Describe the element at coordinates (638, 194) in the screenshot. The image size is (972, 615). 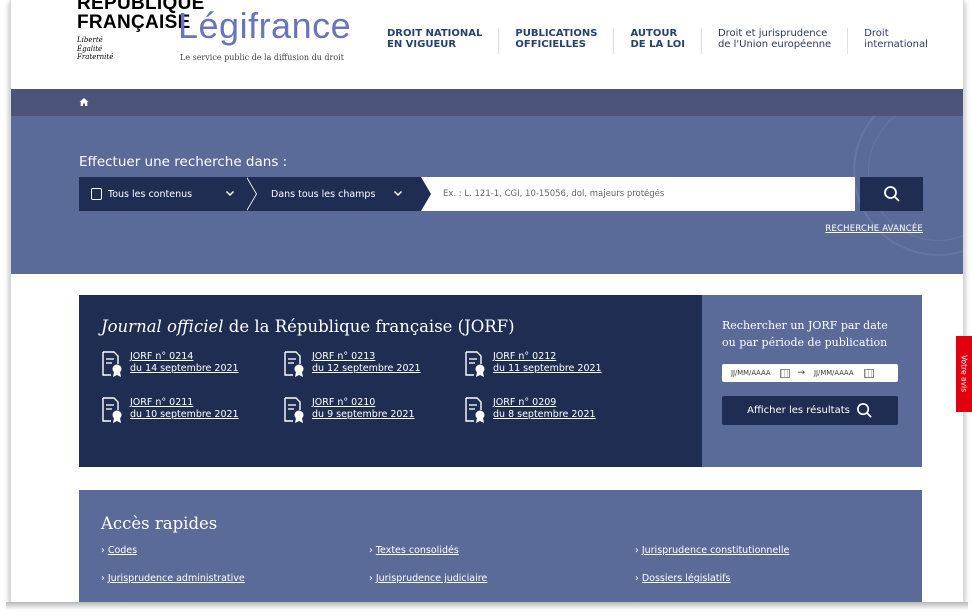
I see `search-input` at that location.